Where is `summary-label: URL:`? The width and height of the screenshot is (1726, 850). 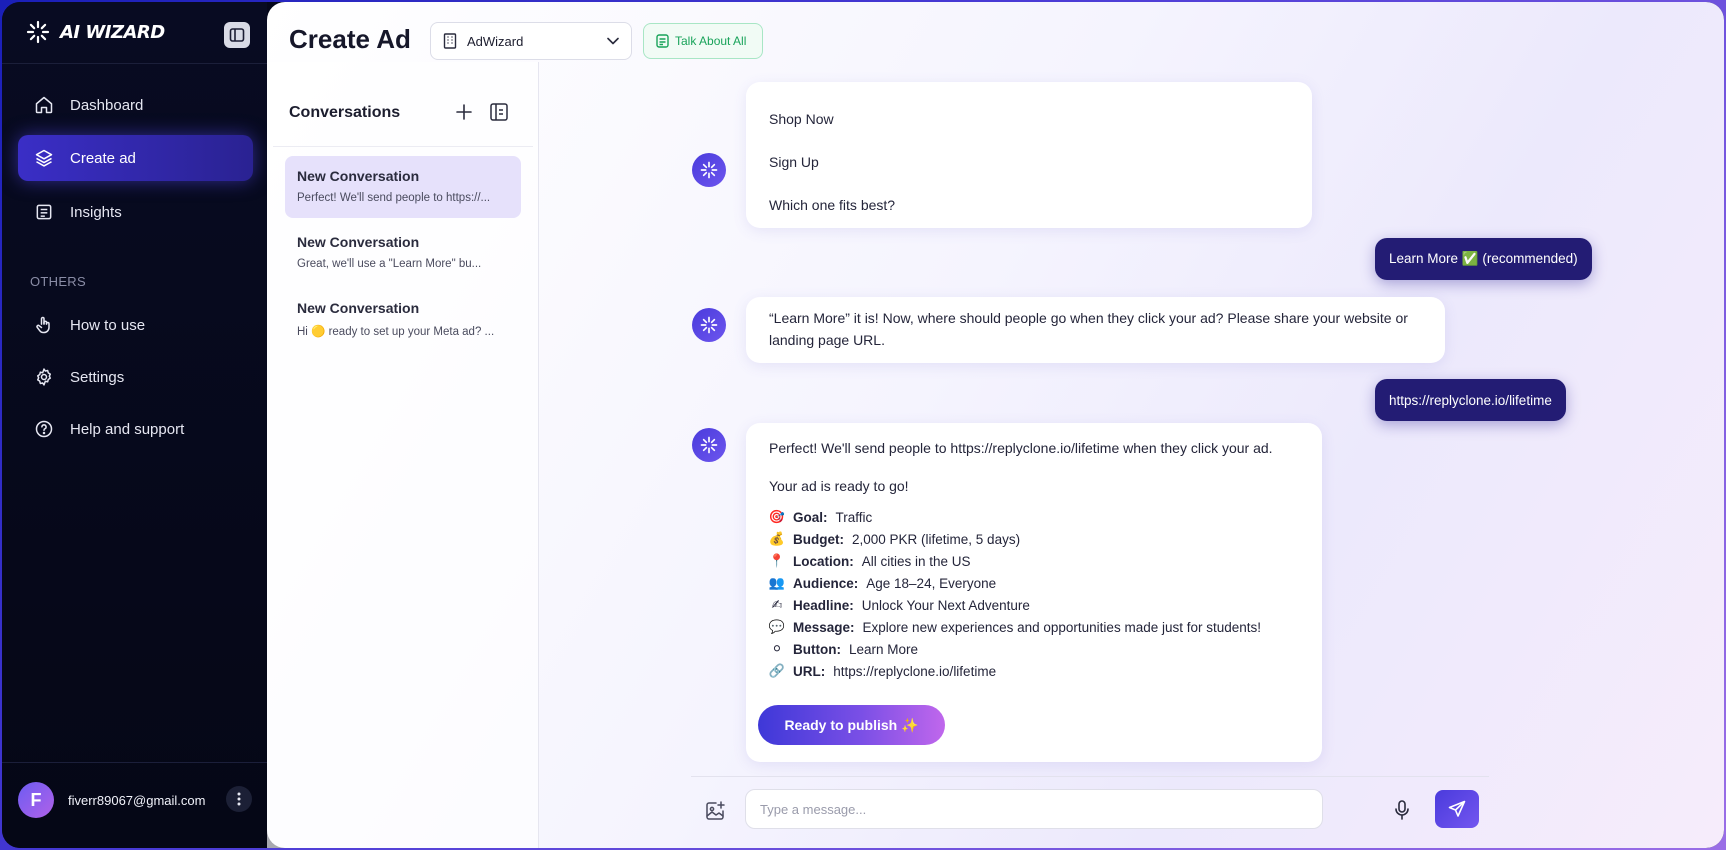
summary-label: URL: is located at coordinates (809, 671).